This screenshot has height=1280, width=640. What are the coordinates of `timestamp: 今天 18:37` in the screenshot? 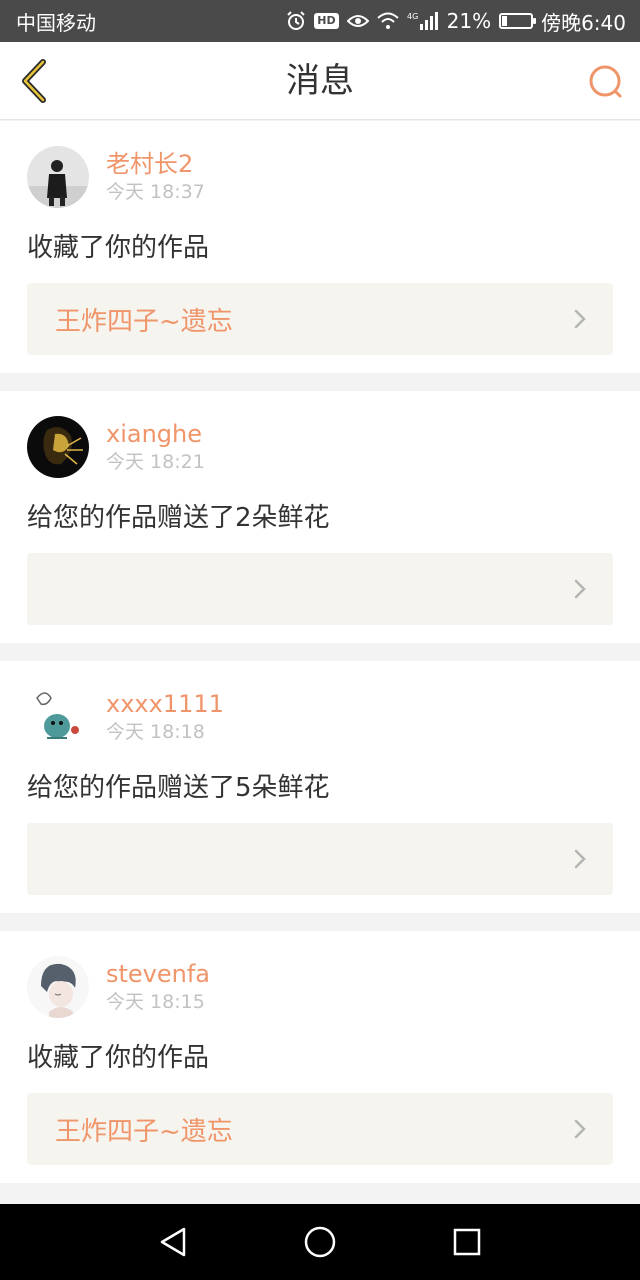 It's located at (155, 192).